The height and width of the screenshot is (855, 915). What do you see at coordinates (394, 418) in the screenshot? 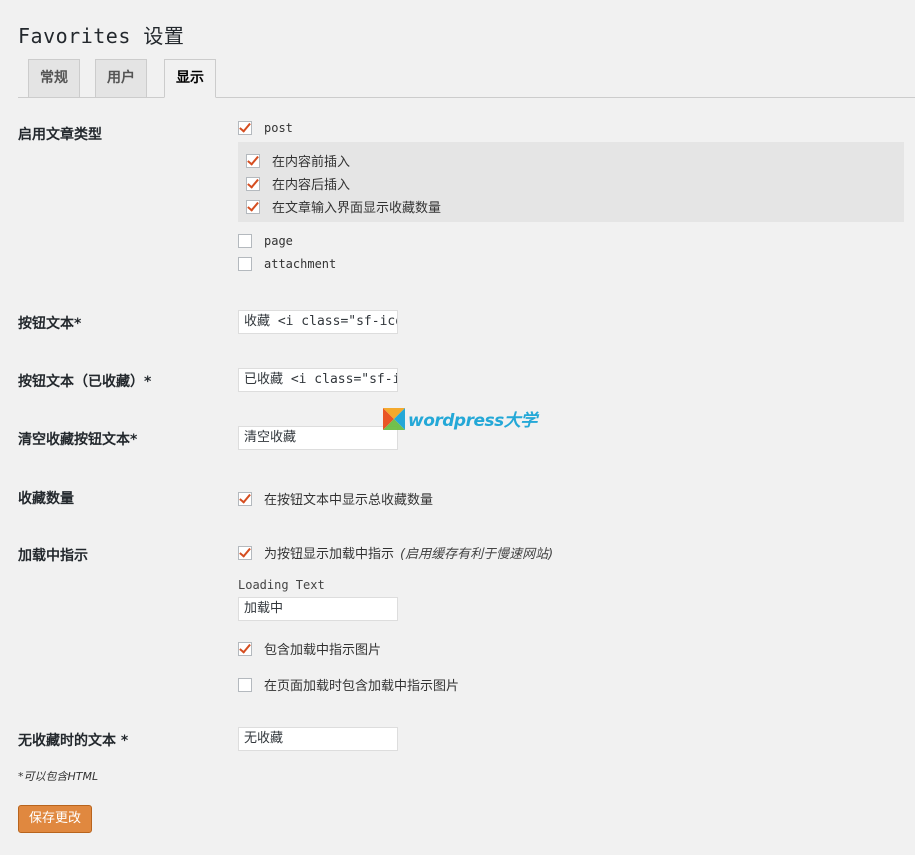
I see `wordpress-daxue-logo-icon` at bounding box center [394, 418].